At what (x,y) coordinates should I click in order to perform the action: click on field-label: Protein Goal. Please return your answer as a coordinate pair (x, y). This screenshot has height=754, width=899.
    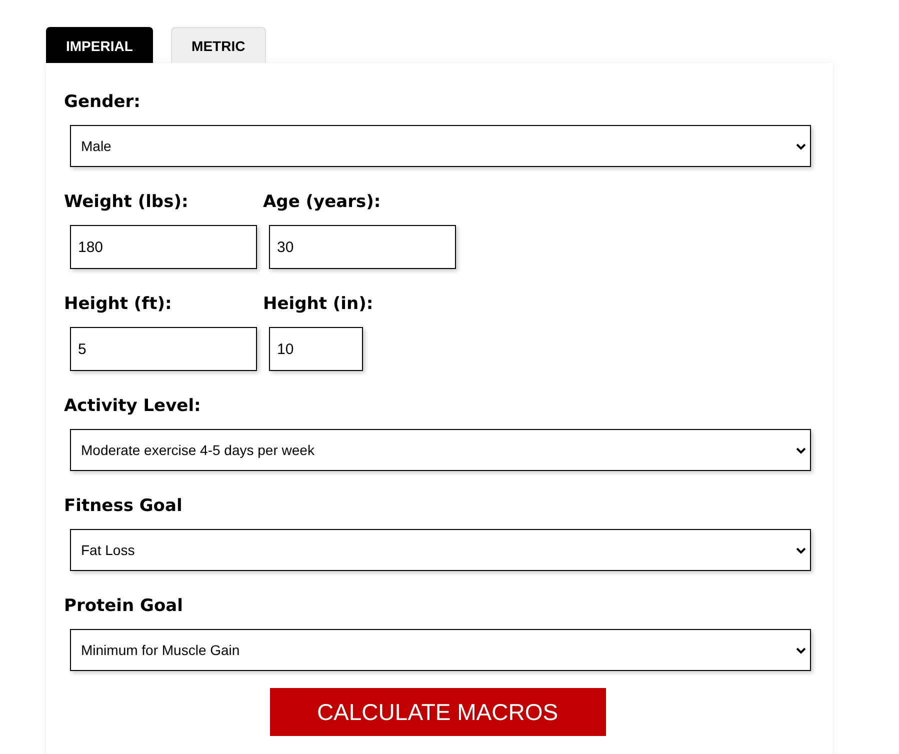
    Looking at the image, I should click on (124, 606).